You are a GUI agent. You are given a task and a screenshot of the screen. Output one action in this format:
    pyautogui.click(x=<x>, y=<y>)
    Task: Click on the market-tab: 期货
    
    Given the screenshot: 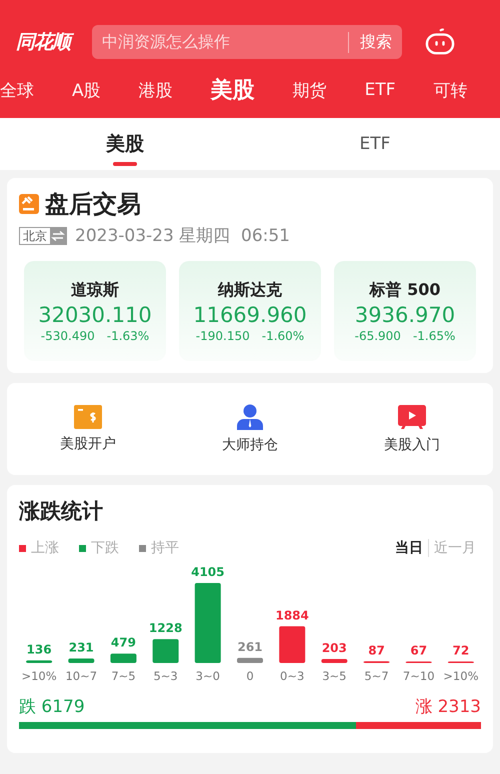 What is the action you would take?
    pyautogui.click(x=309, y=90)
    